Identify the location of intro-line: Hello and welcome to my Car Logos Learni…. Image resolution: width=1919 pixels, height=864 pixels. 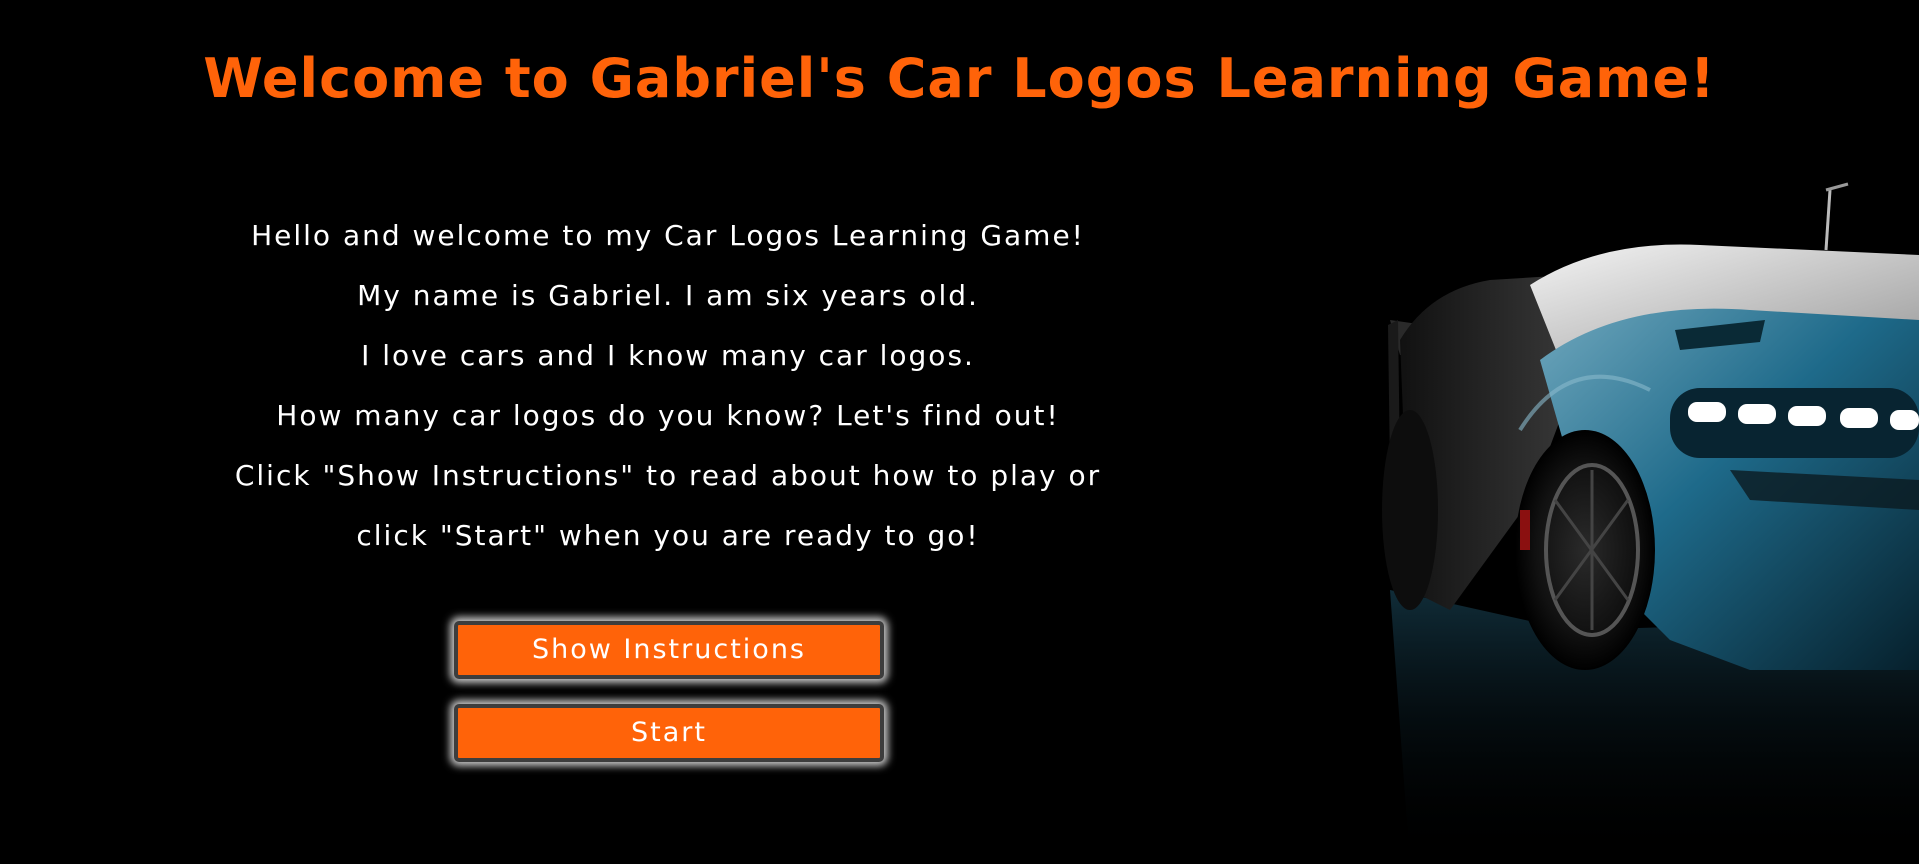
(668, 235).